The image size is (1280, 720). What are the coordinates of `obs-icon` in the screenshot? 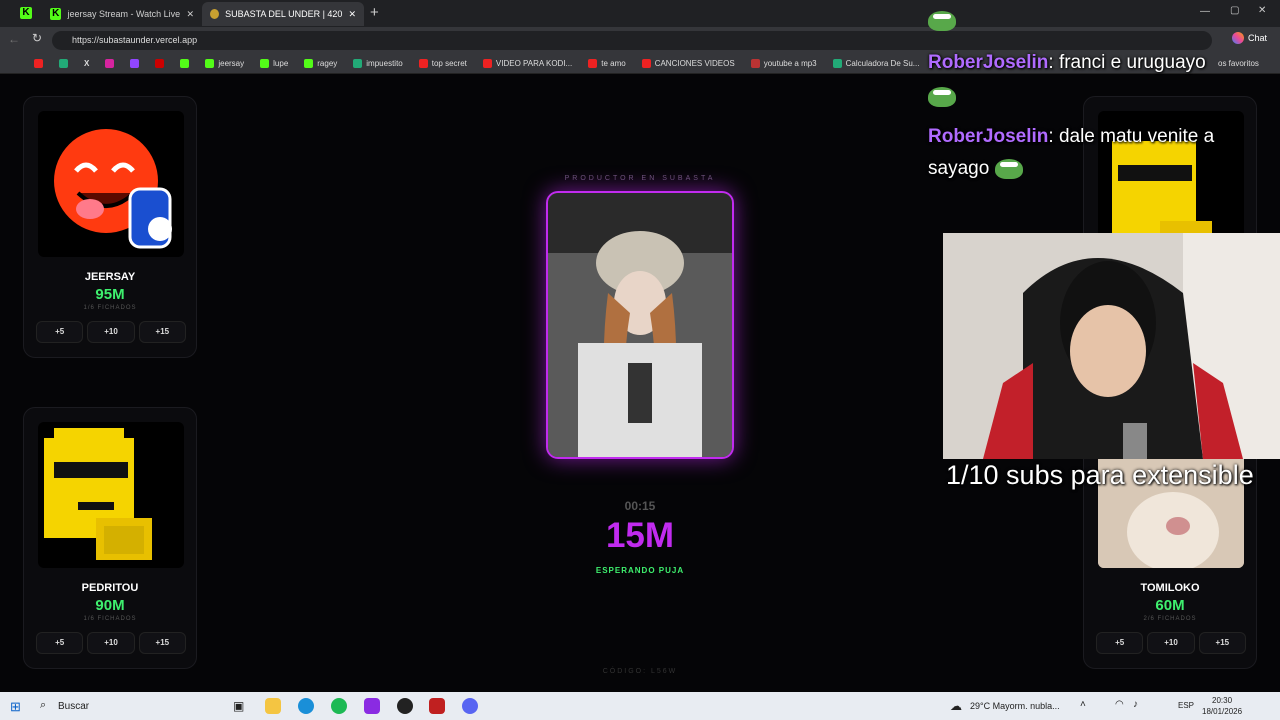 It's located at (405, 706).